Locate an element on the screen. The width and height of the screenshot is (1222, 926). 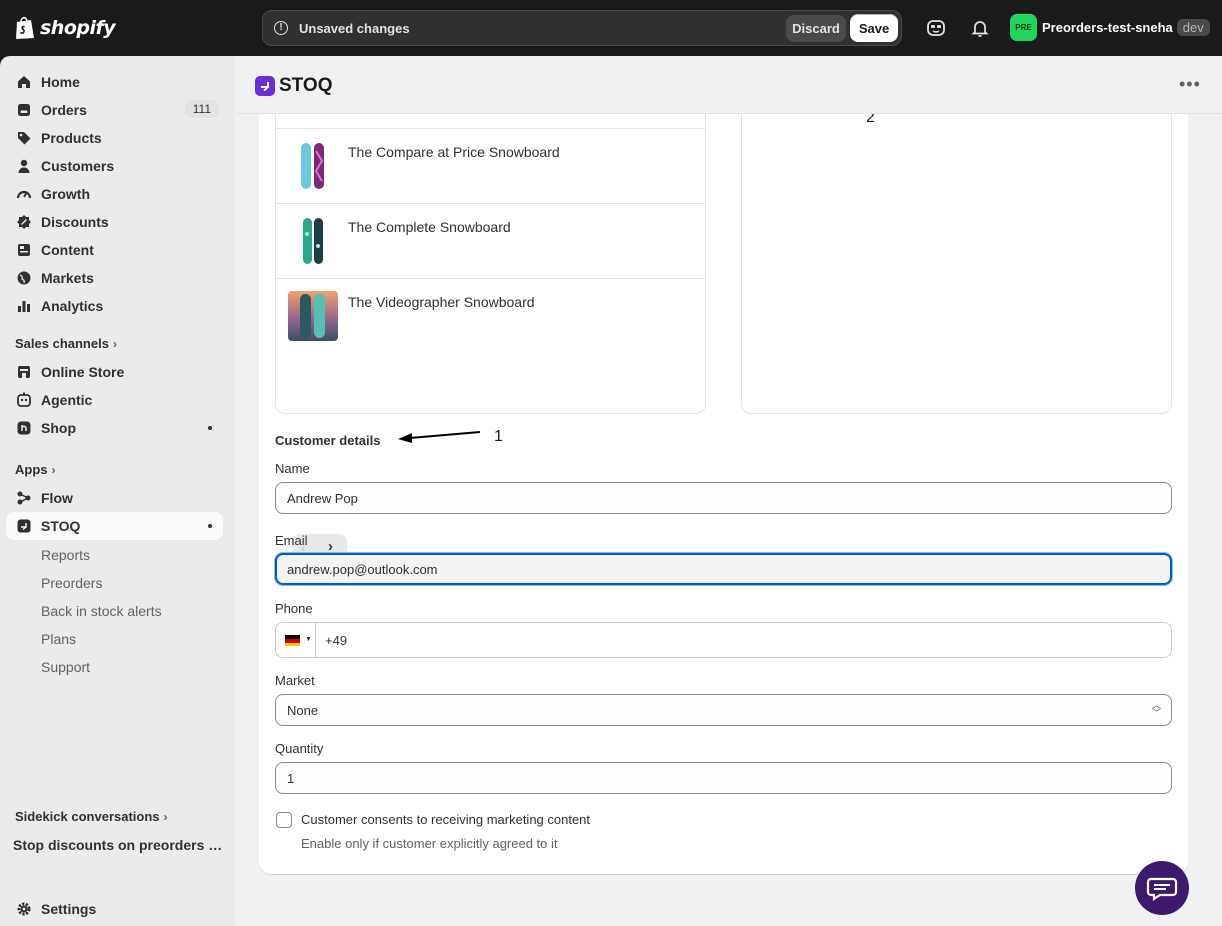
name-label: Name is located at coordinates (292, 468).